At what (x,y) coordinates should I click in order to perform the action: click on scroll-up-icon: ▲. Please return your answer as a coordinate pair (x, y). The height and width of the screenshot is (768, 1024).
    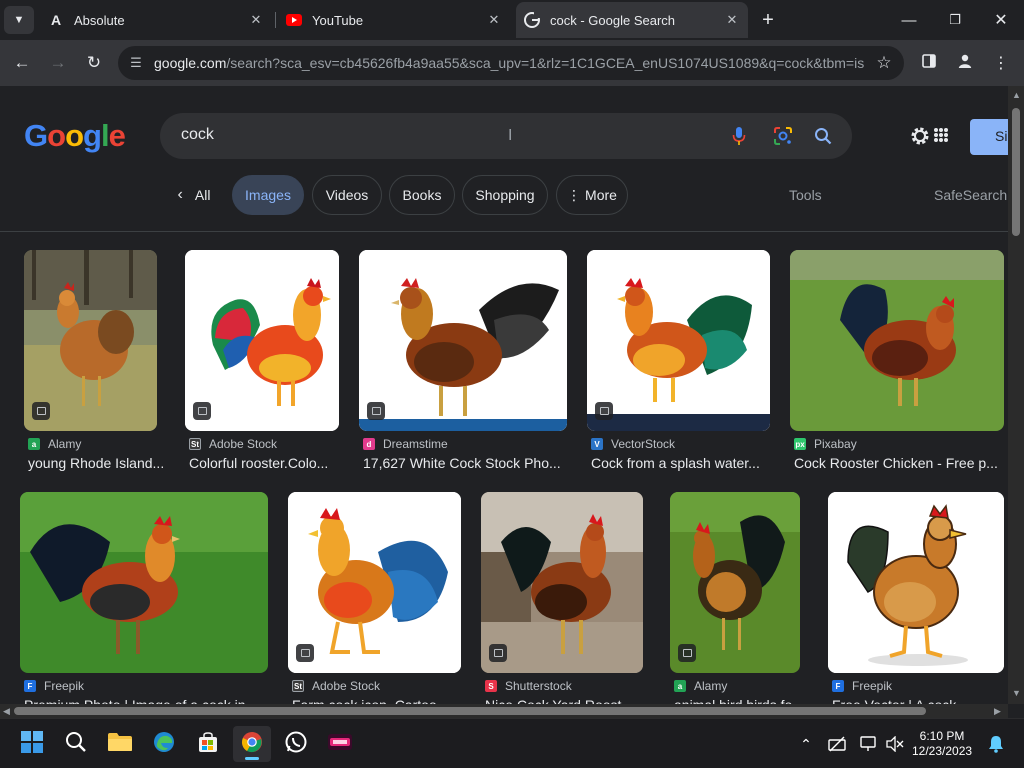
    Looking at the image, I should click on (1016, 95).